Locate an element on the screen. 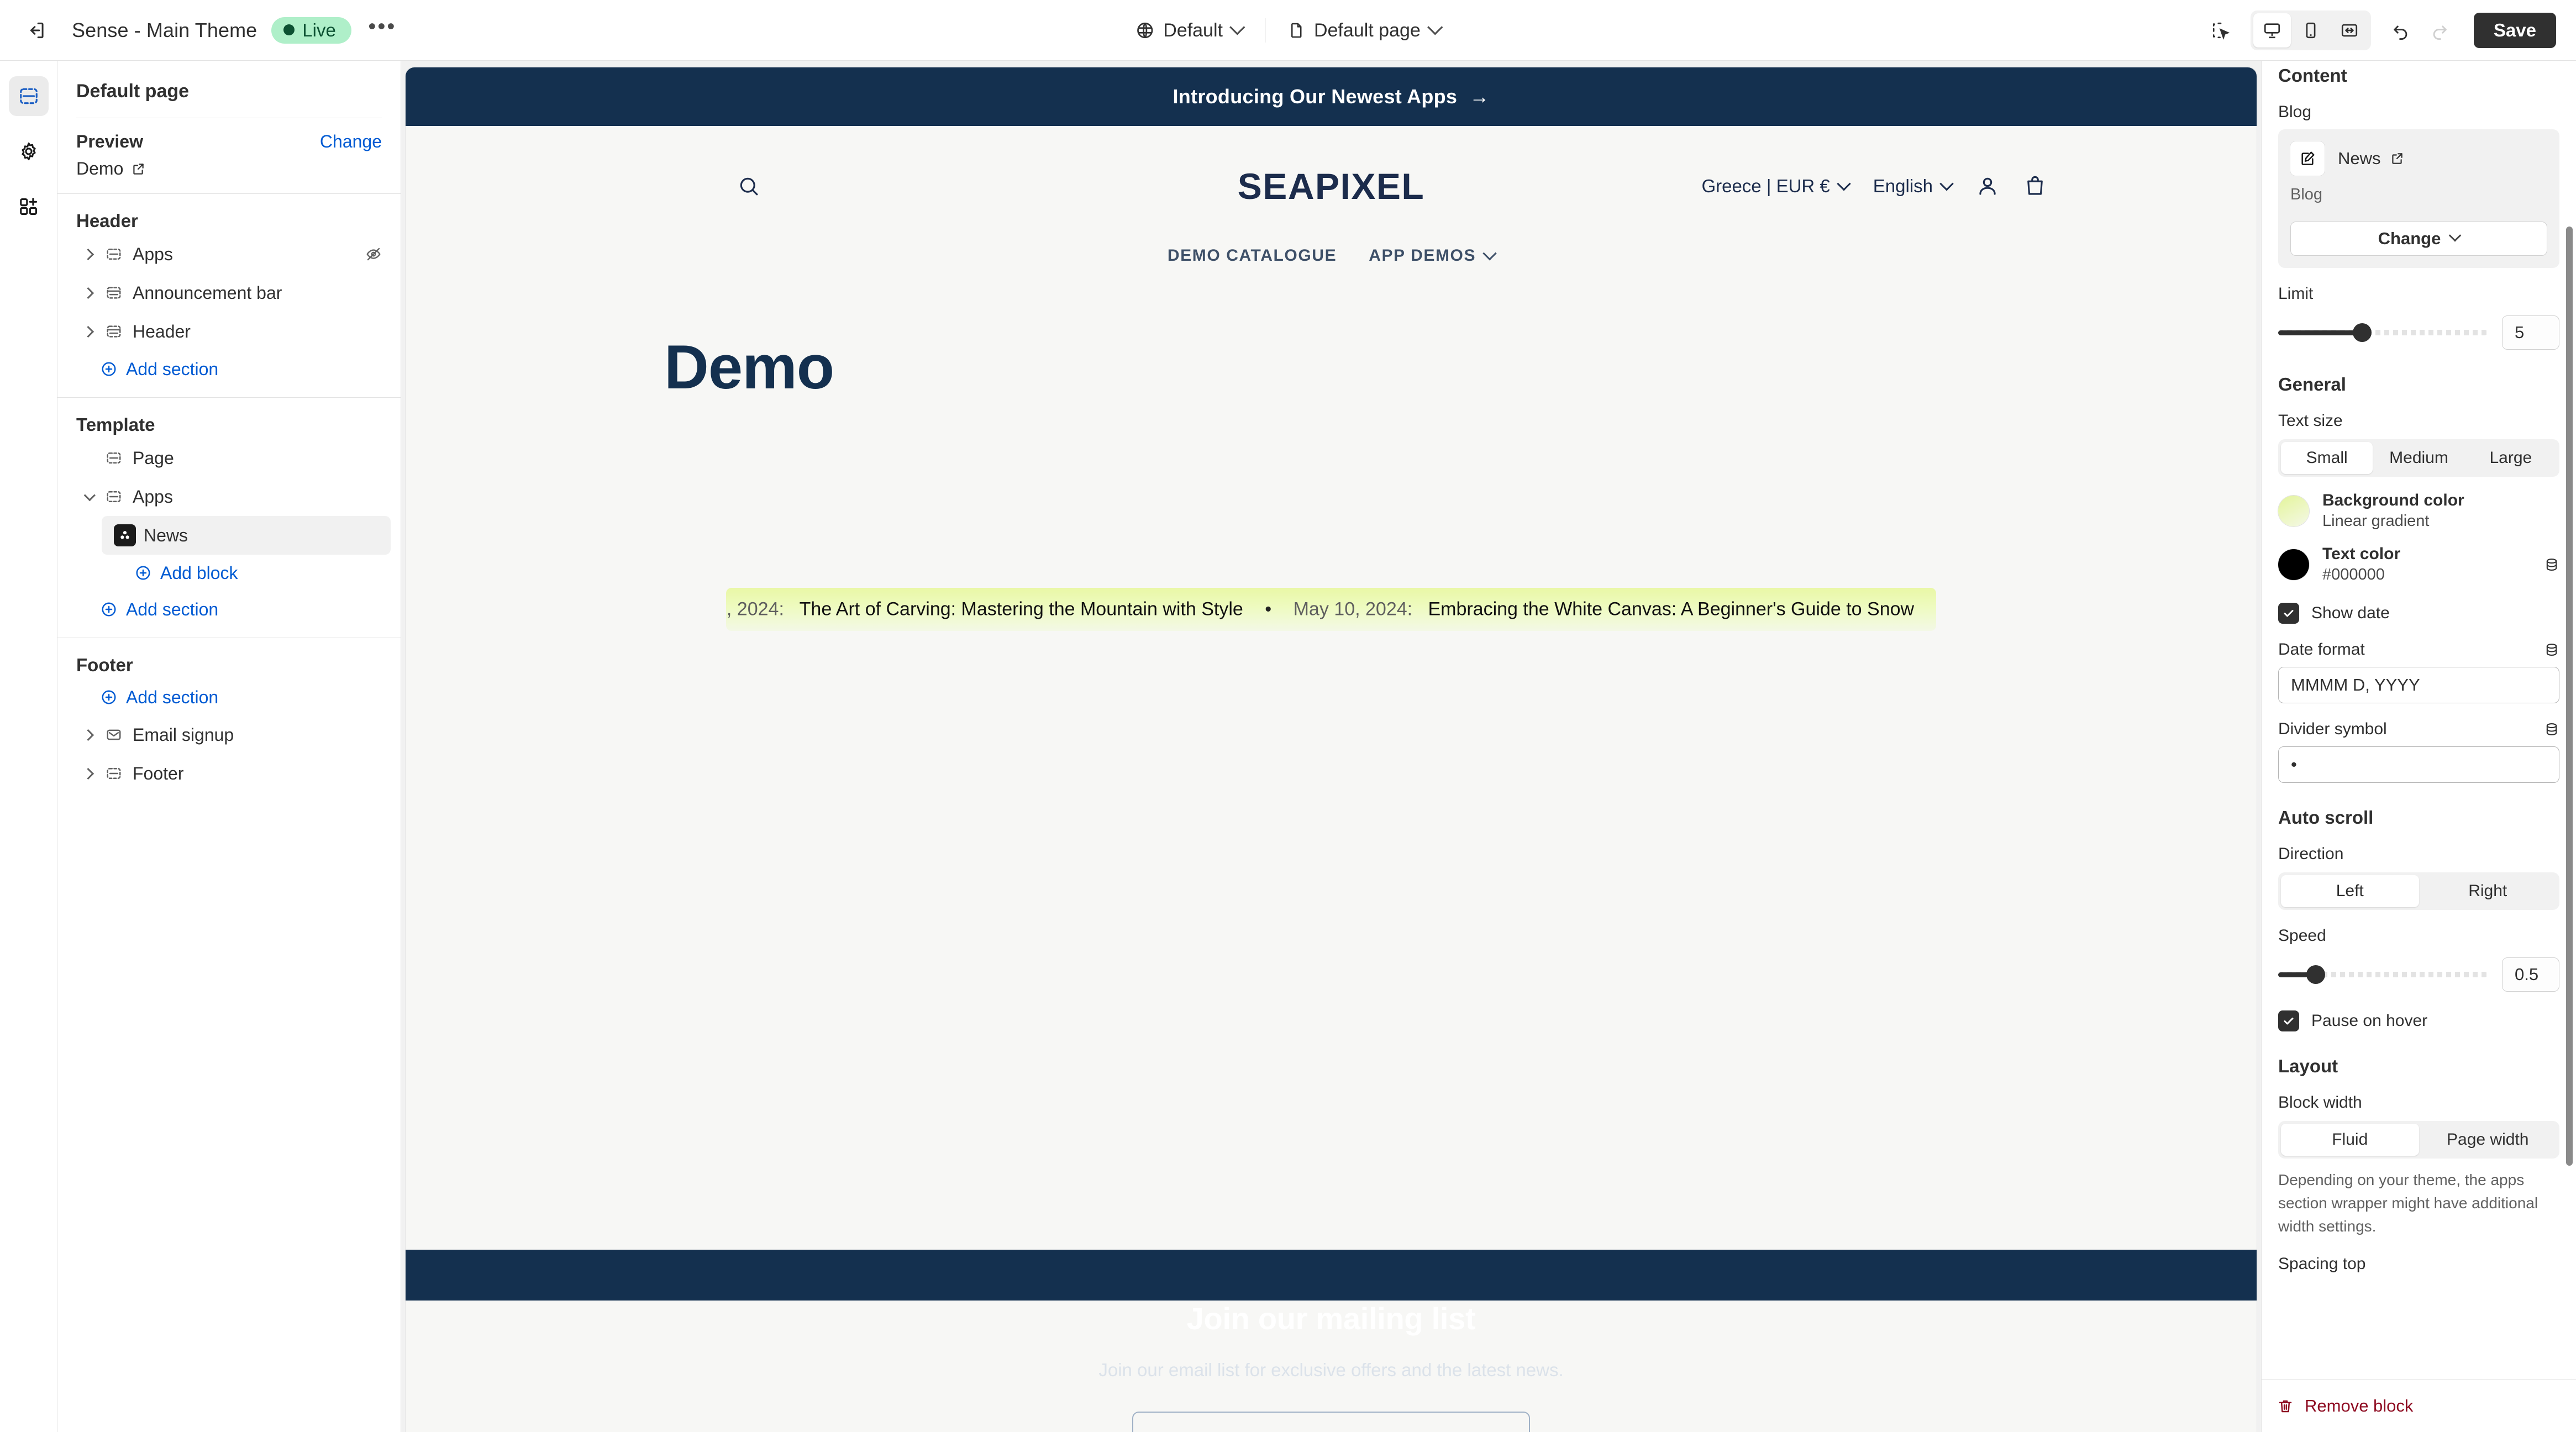 The height and width of the screenshot is (1432, 2576). sections-icon is located at coordinates (28, 96).